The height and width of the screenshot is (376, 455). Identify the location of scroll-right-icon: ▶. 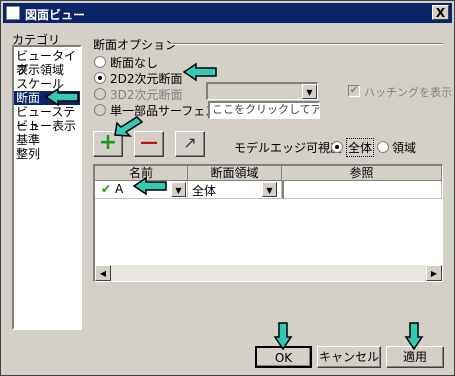
(434, 273).